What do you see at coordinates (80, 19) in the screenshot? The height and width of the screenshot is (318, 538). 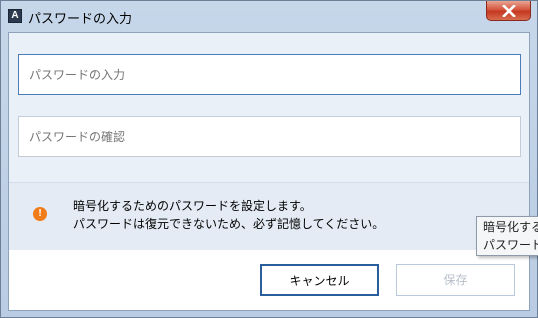 I see `window-title: パスワードの入力` at bounding box center [80, 19].